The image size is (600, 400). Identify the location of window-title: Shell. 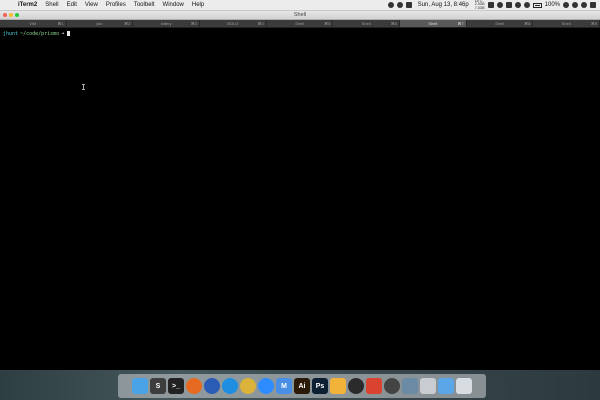
(300, 15).